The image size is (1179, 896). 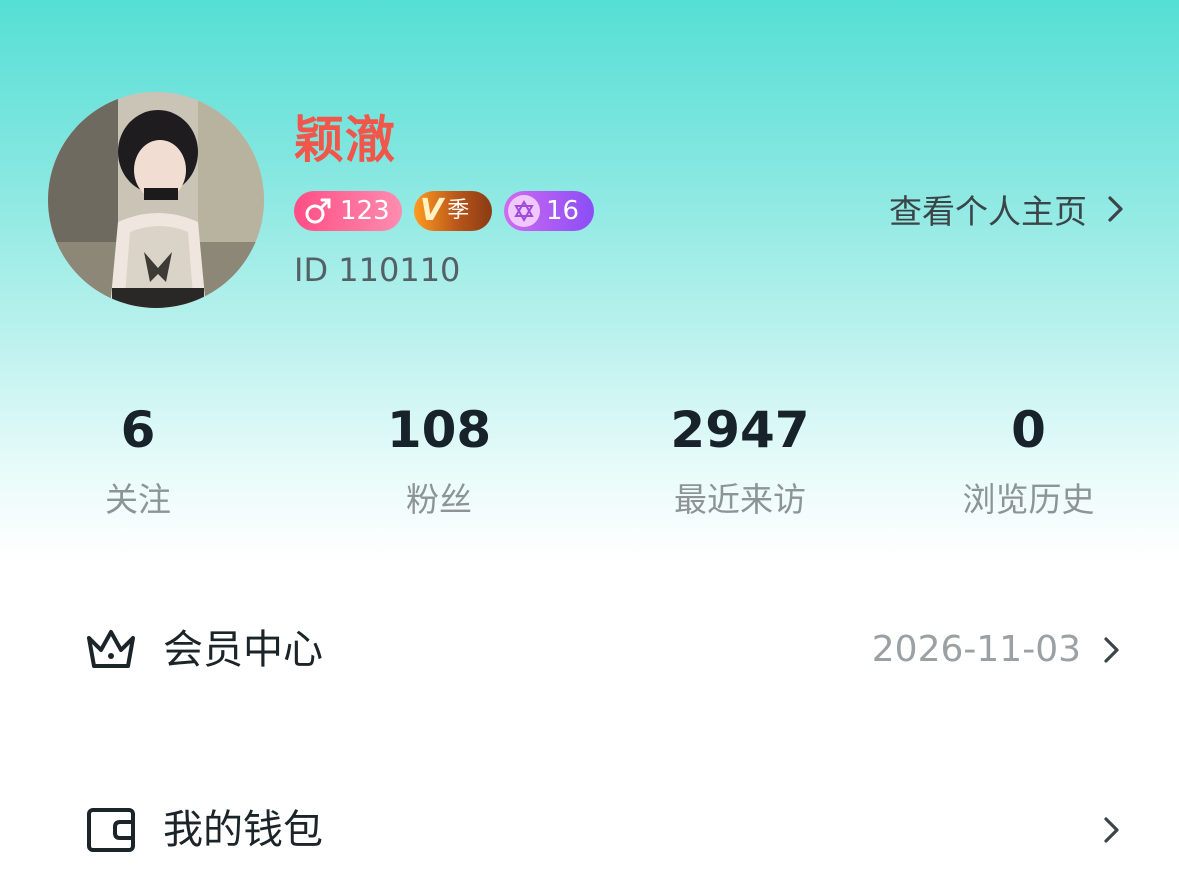 What do you see at coordinates (345, 140) in the screenshot?
I see `username: 颖澈` at bounding box center [345, 140].